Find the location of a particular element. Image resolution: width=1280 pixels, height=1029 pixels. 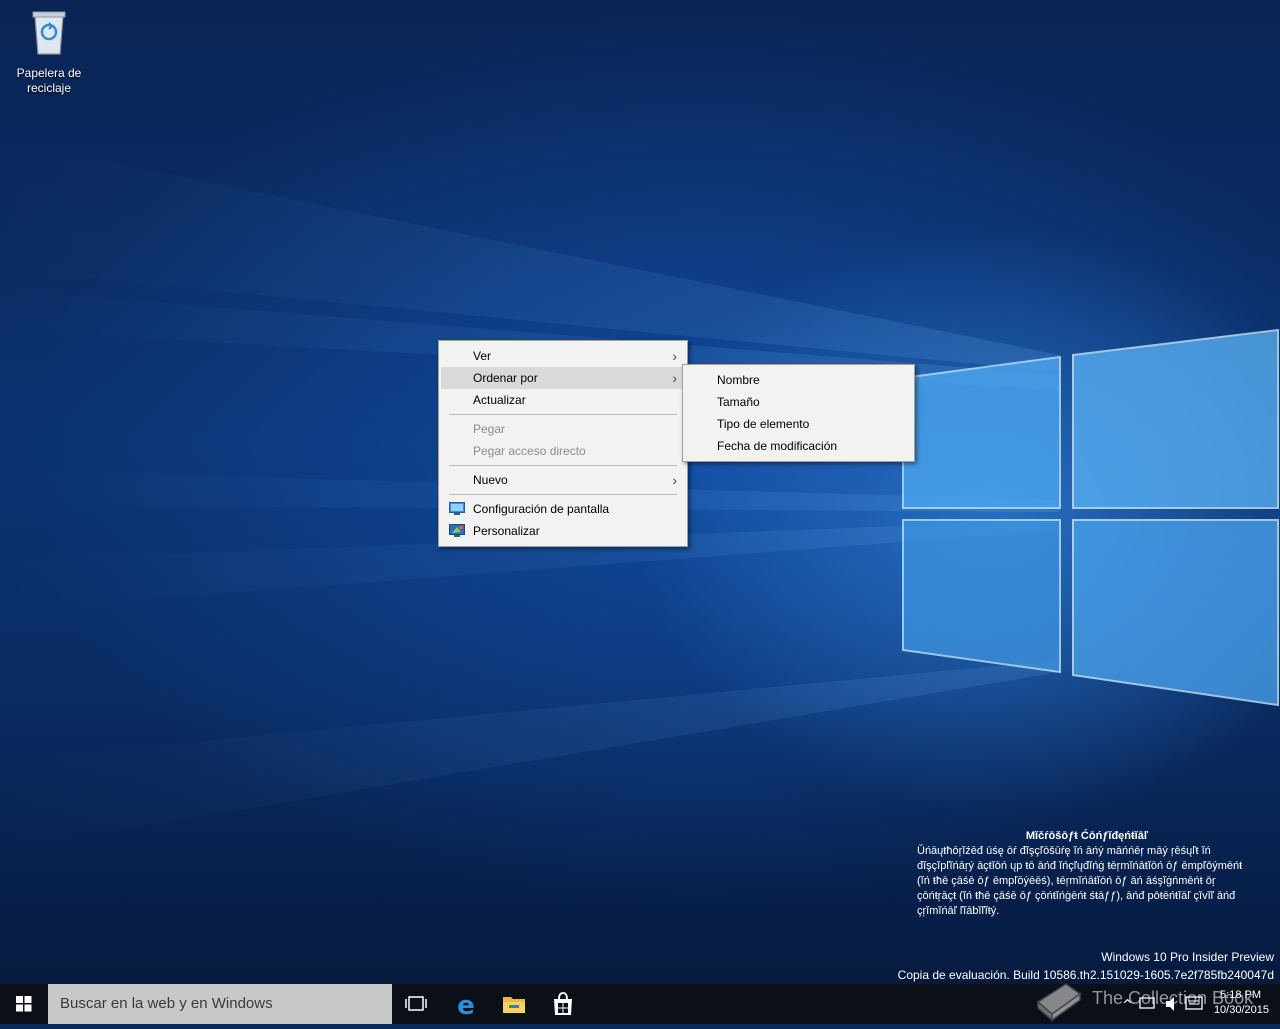

submenu-item-tipo: Tipo de elemento is located at coordinates (798, 424).